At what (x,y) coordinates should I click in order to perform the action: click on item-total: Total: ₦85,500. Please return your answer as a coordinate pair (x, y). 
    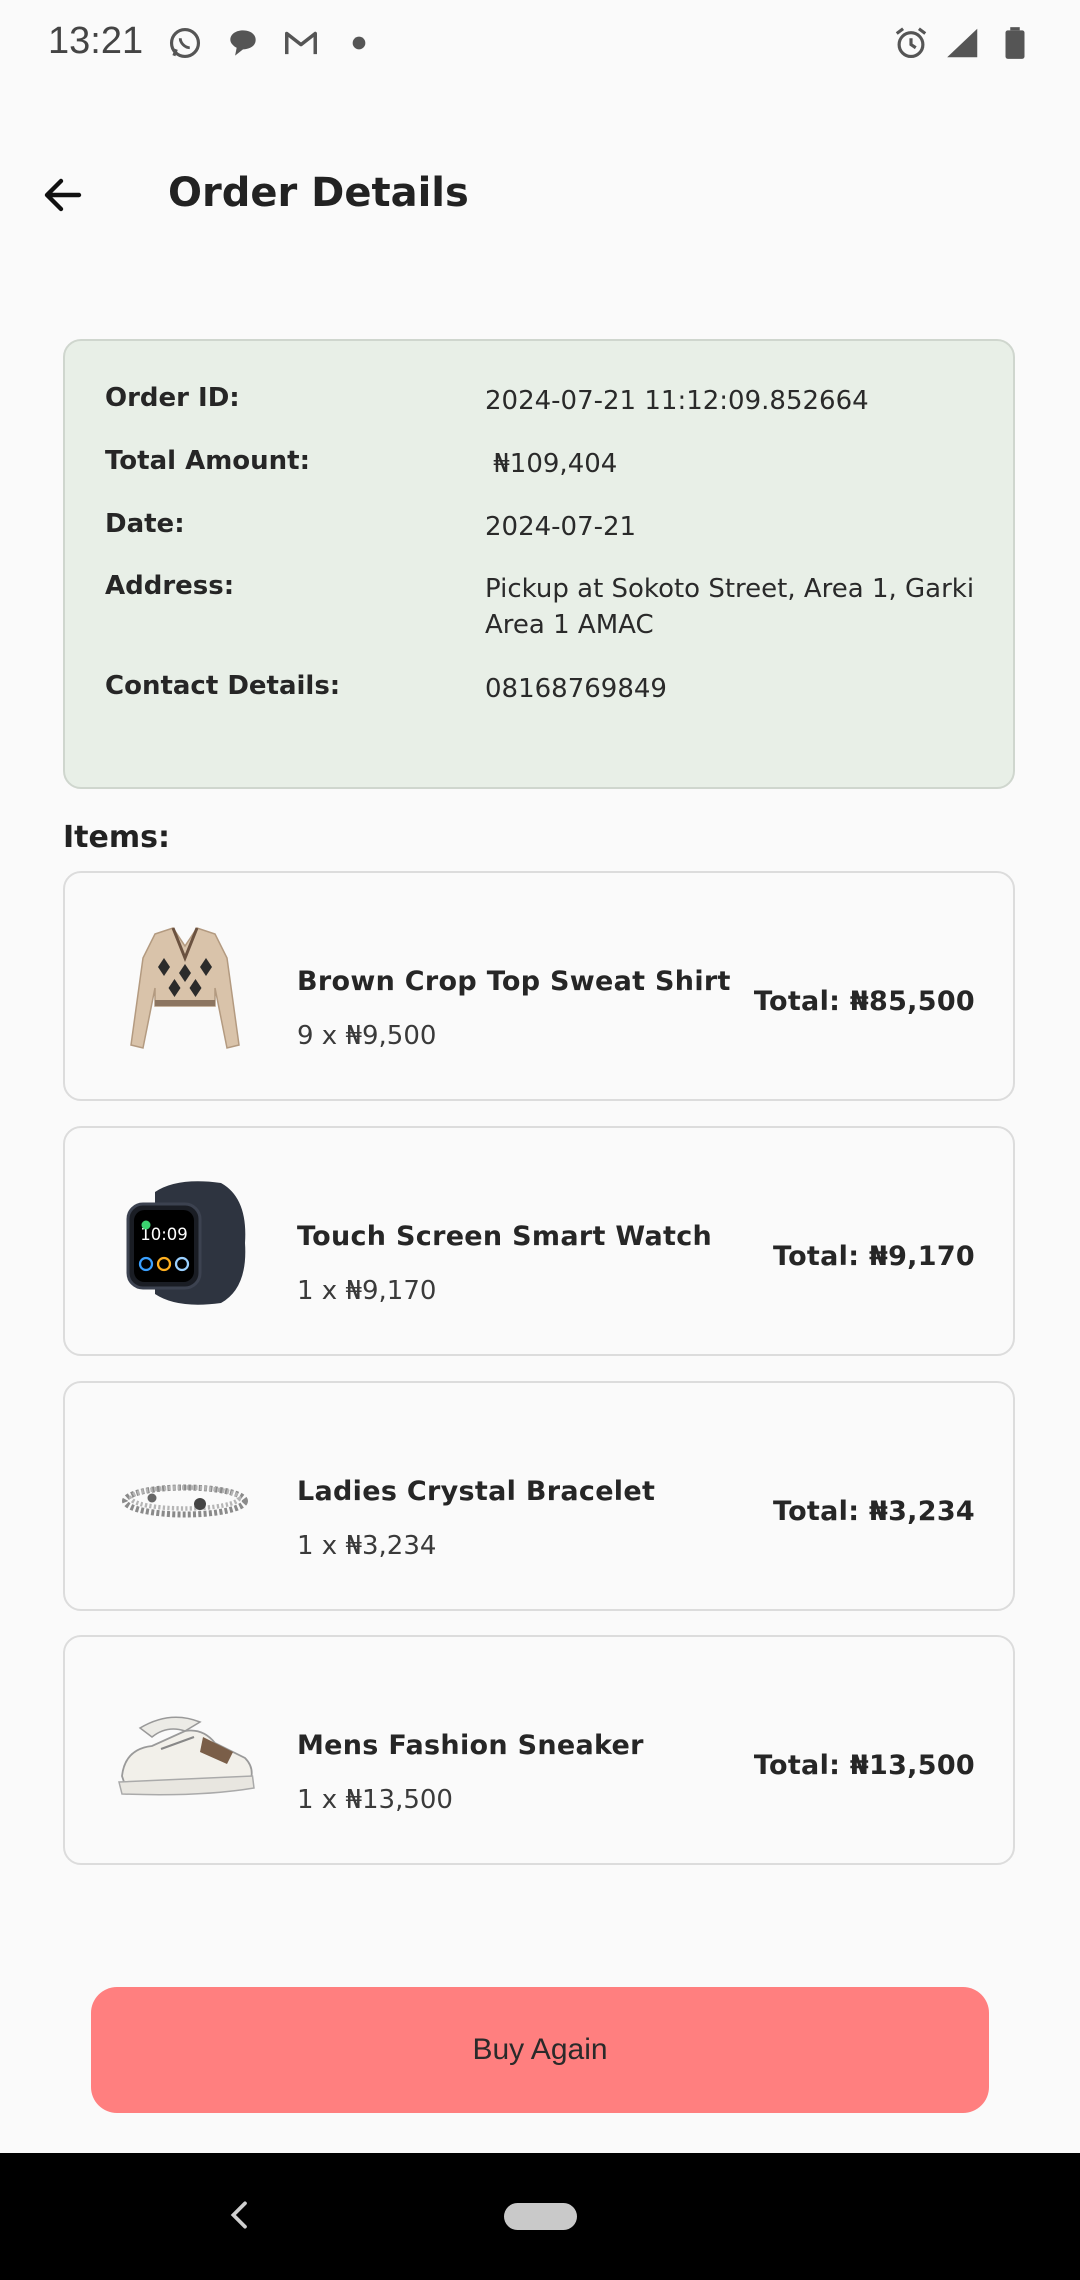
    Looking at the image, I should click on (864, 1001).